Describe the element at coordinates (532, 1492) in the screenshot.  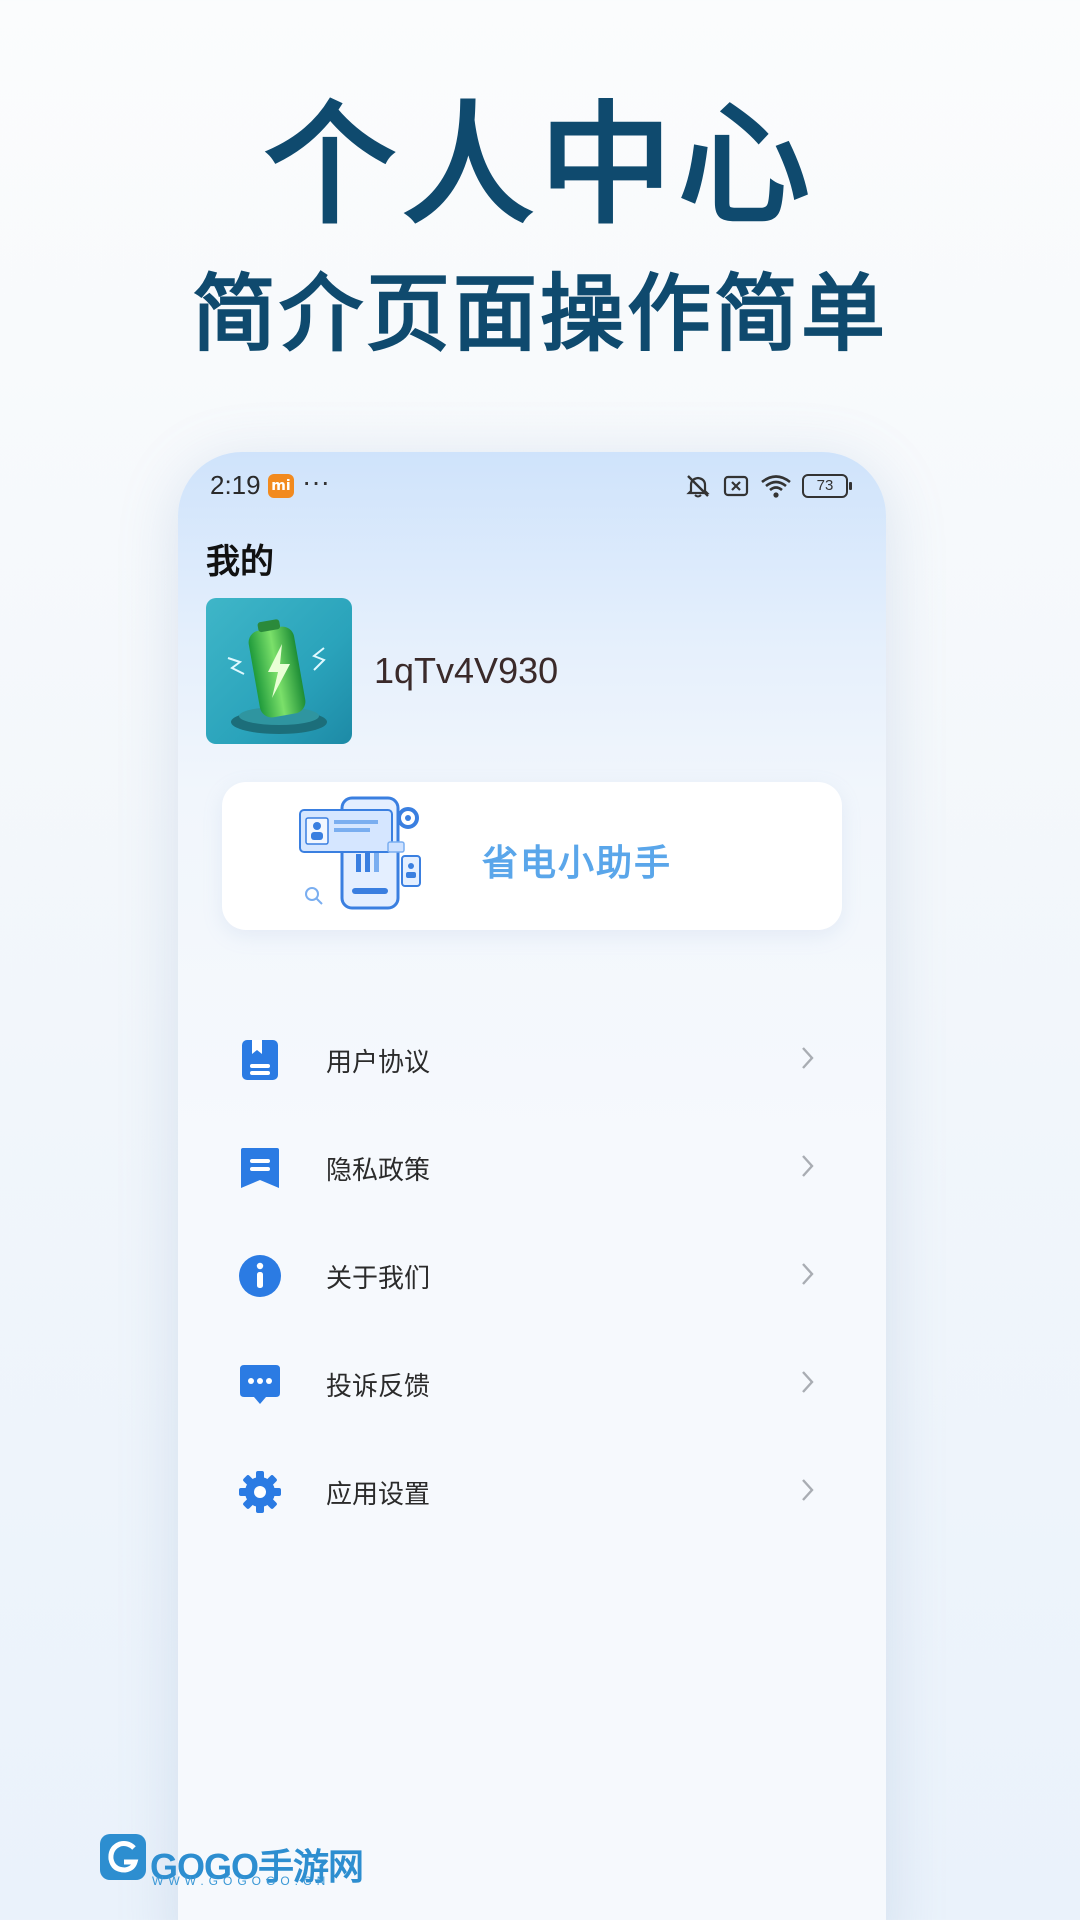
I see `menu-item-app-settings: 应用设置` at that location.